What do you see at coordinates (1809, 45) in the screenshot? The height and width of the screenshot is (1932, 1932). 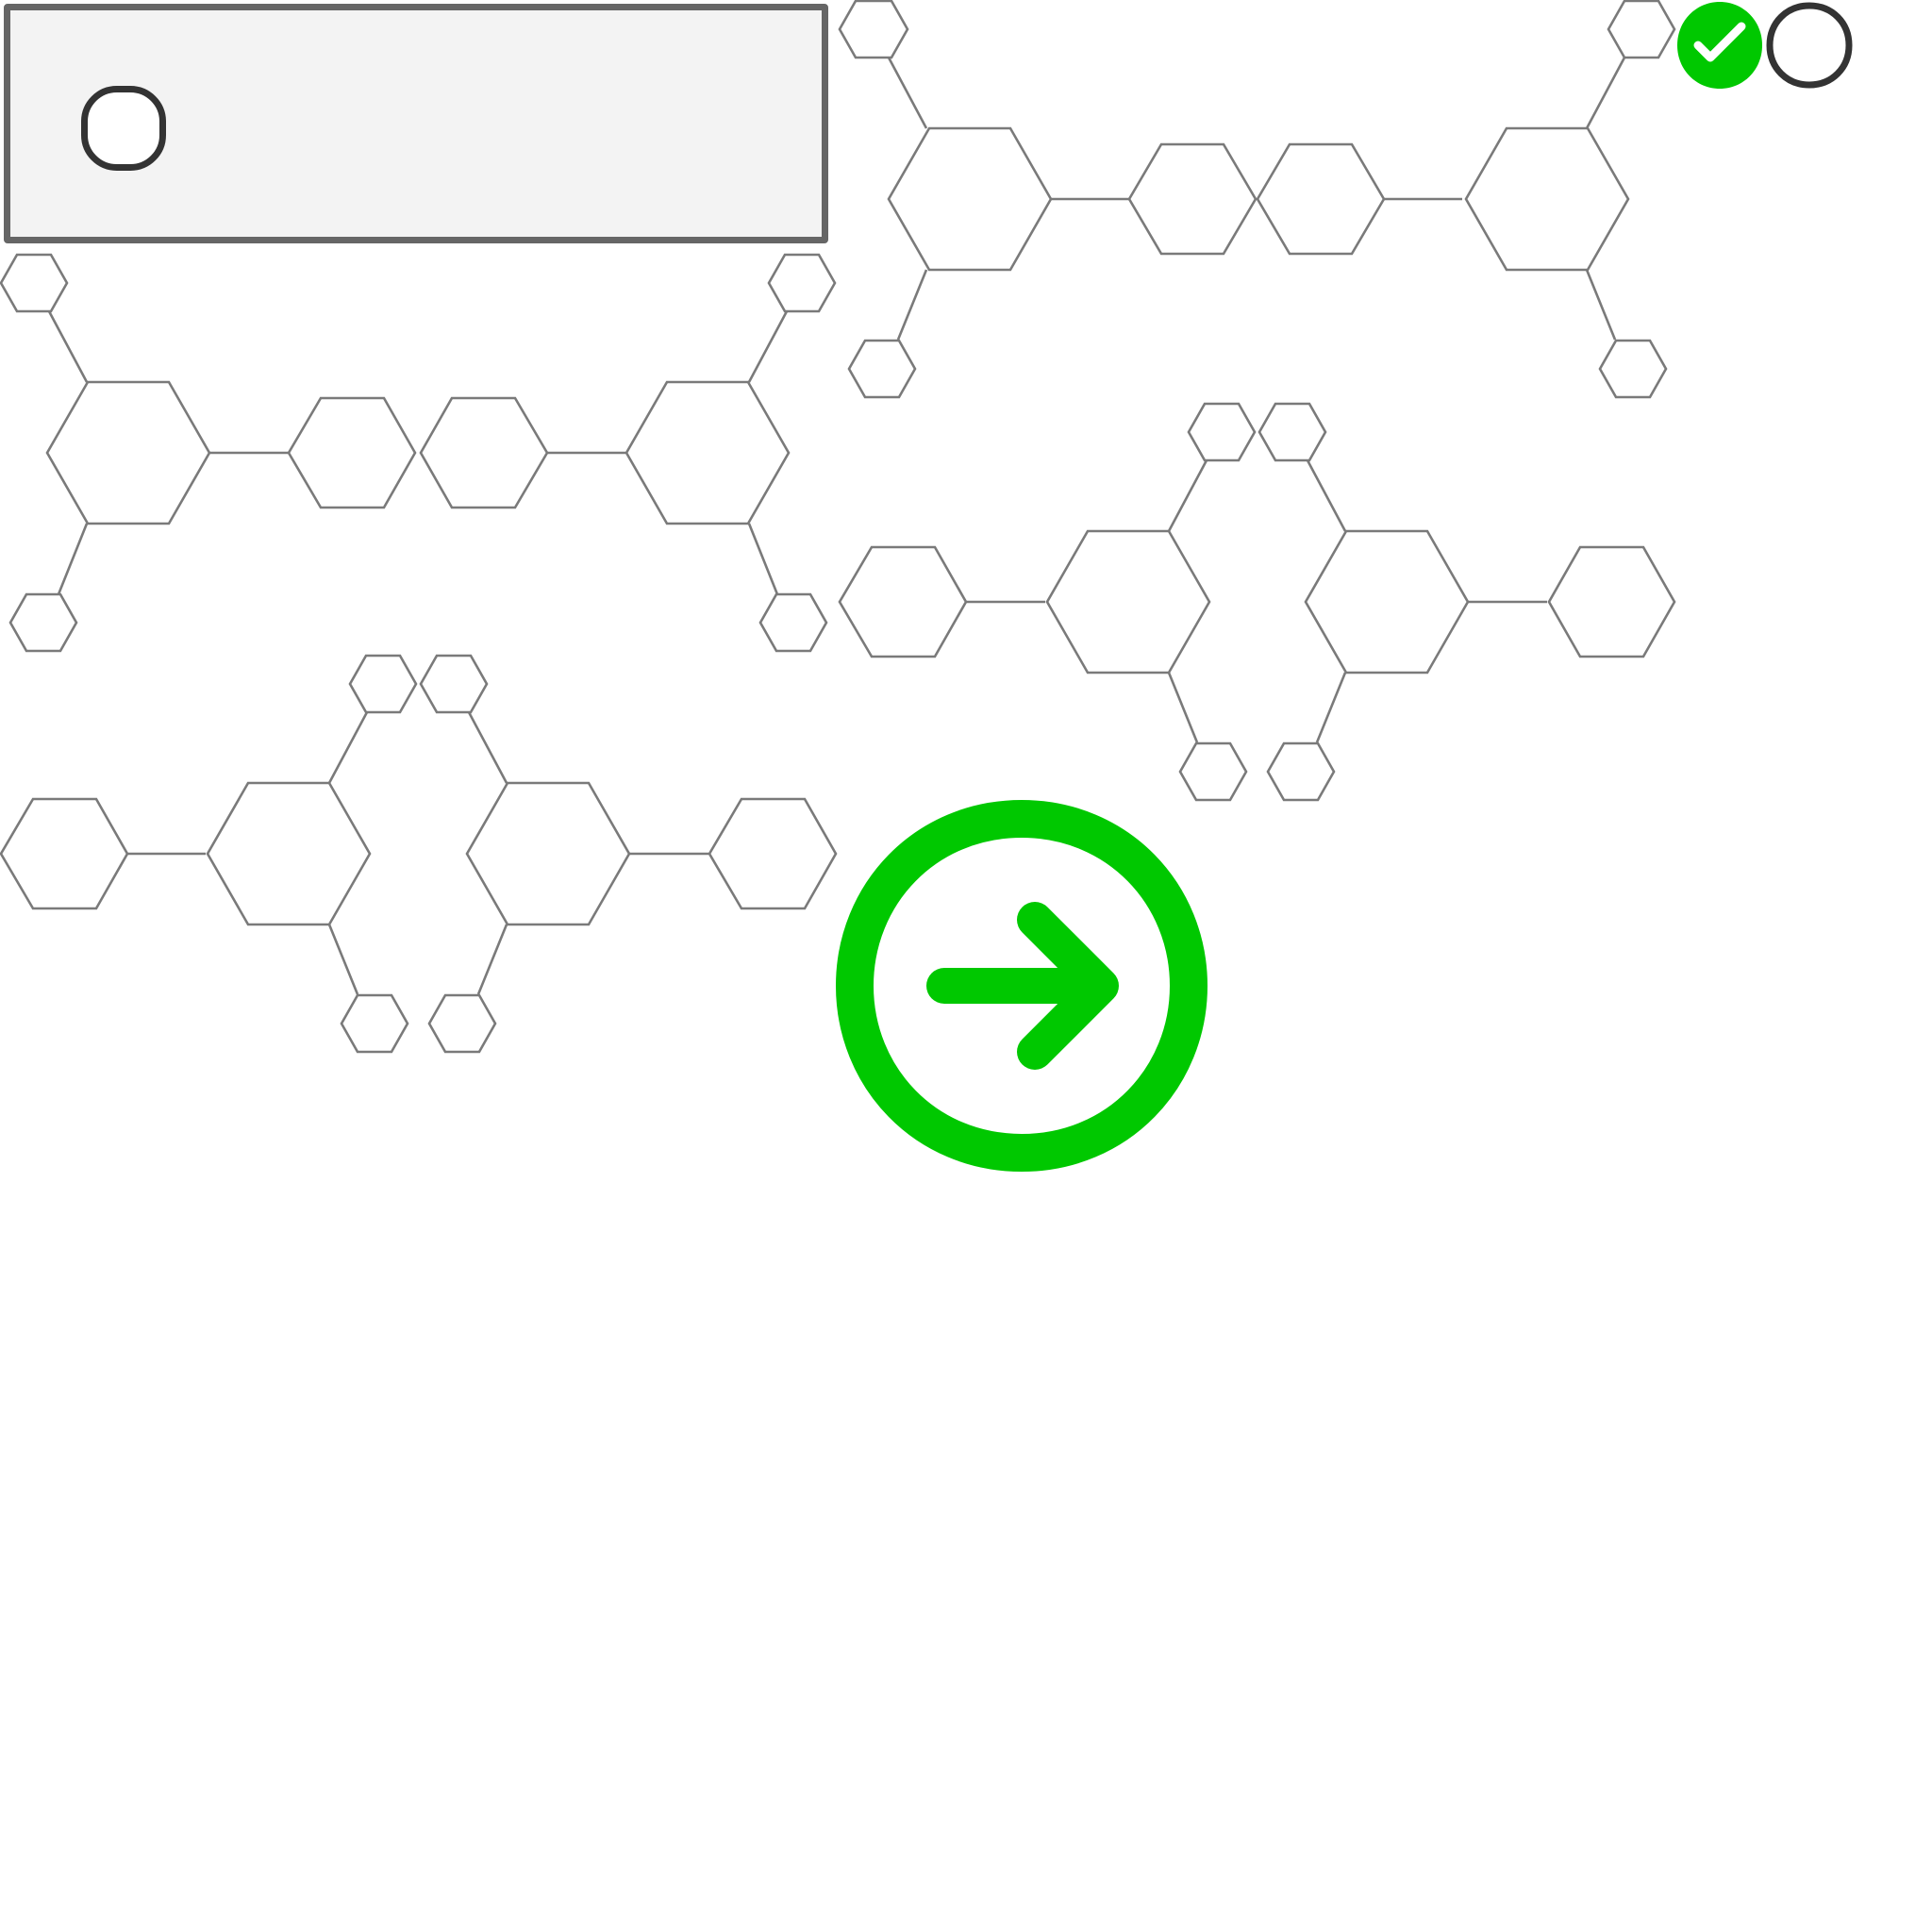 I see `empty-circle-icon` at bounding box center [1809, 45].